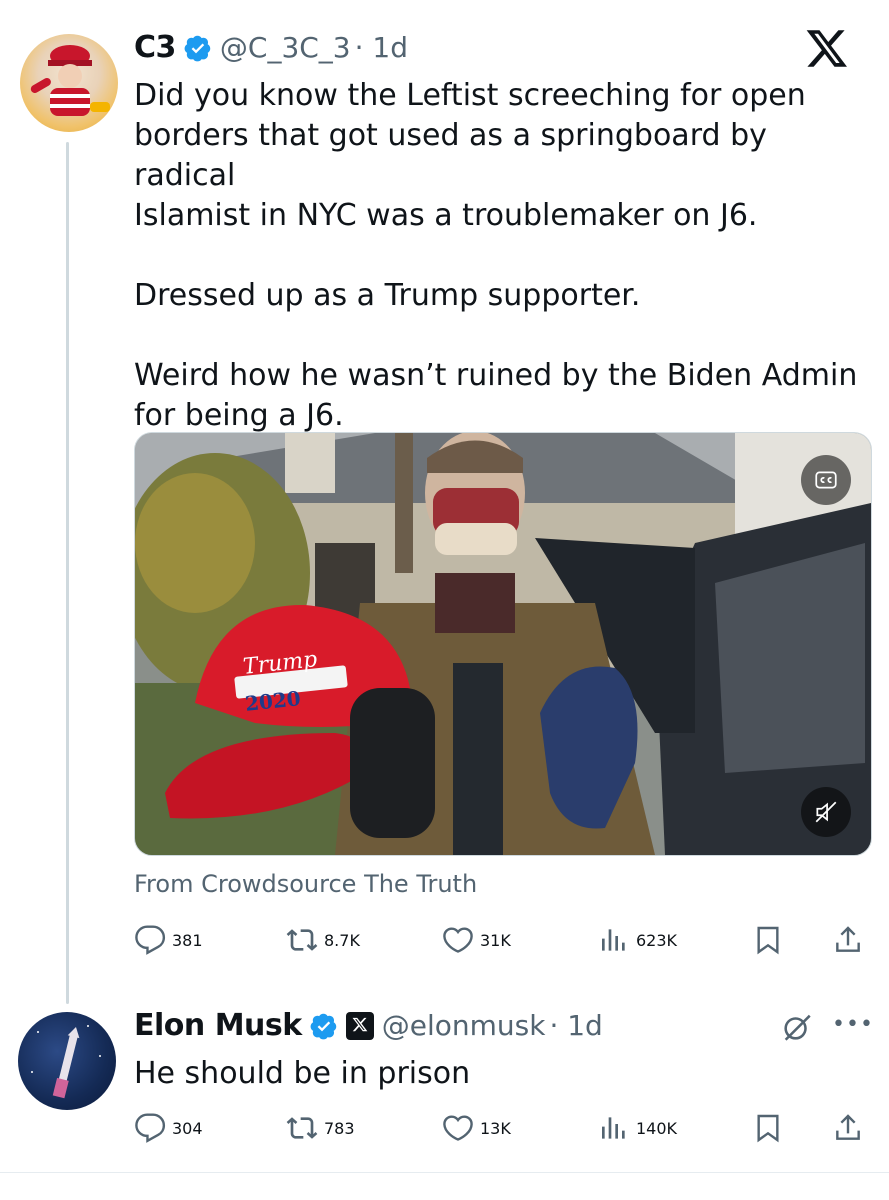 The height and width of the screenshot is (1200, 889). Describe the element at coordinates (323, 940) in the screenshot. I see `repost-button: 8.7K` at that location.